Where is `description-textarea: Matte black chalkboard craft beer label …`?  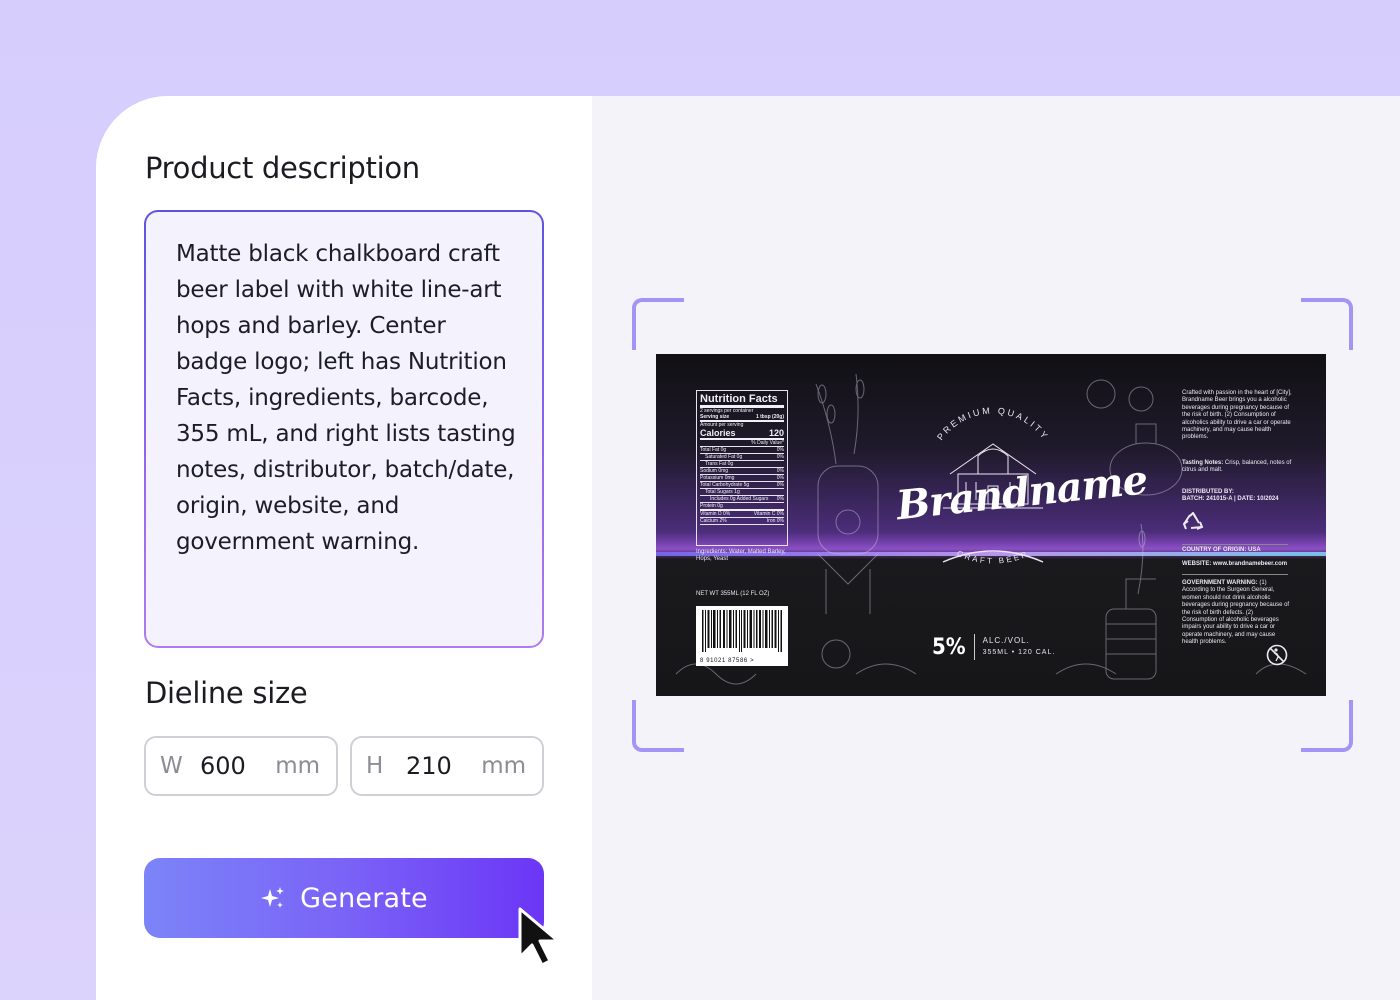 description-textarea: Matte black chalkboard craft beer label … is located at coordinates (344, 429).